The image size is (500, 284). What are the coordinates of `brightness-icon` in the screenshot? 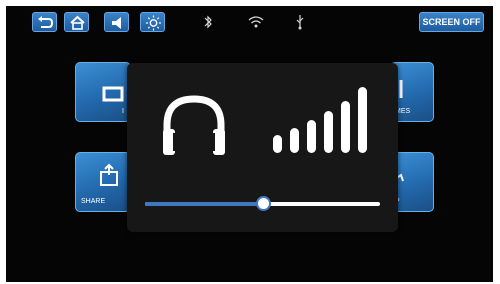 It's located at (153, 23).